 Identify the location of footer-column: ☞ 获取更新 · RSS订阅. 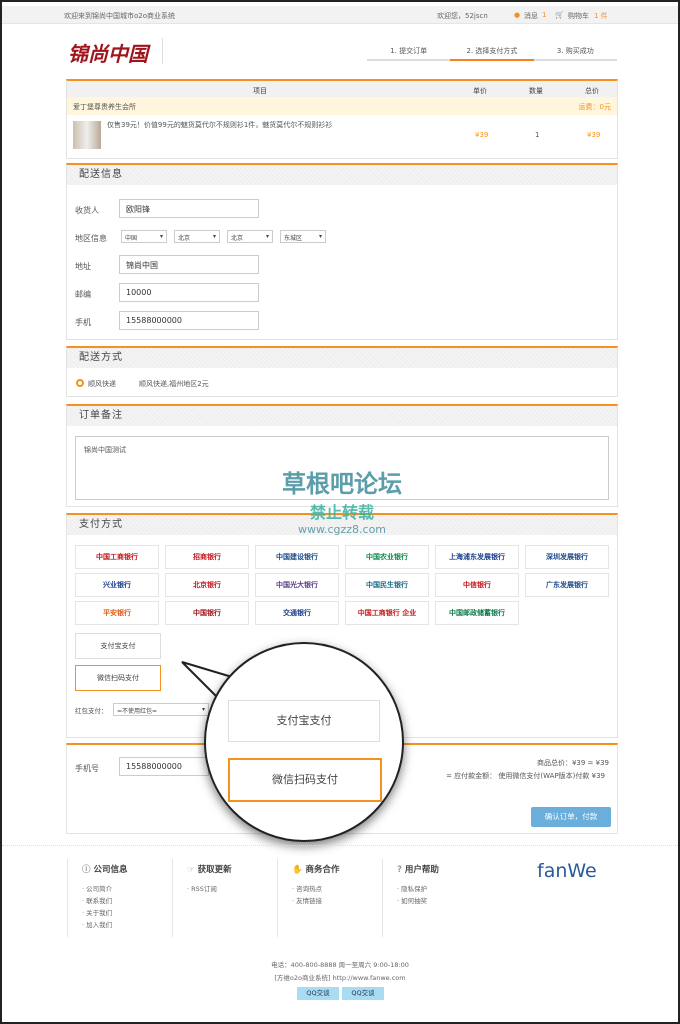
(222, 898).